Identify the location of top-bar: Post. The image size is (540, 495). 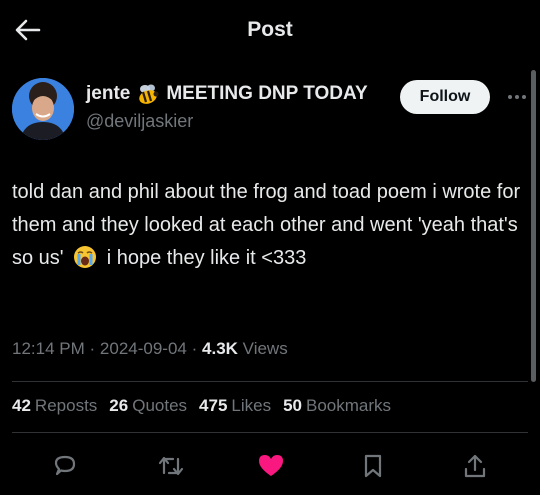
(270, 31).